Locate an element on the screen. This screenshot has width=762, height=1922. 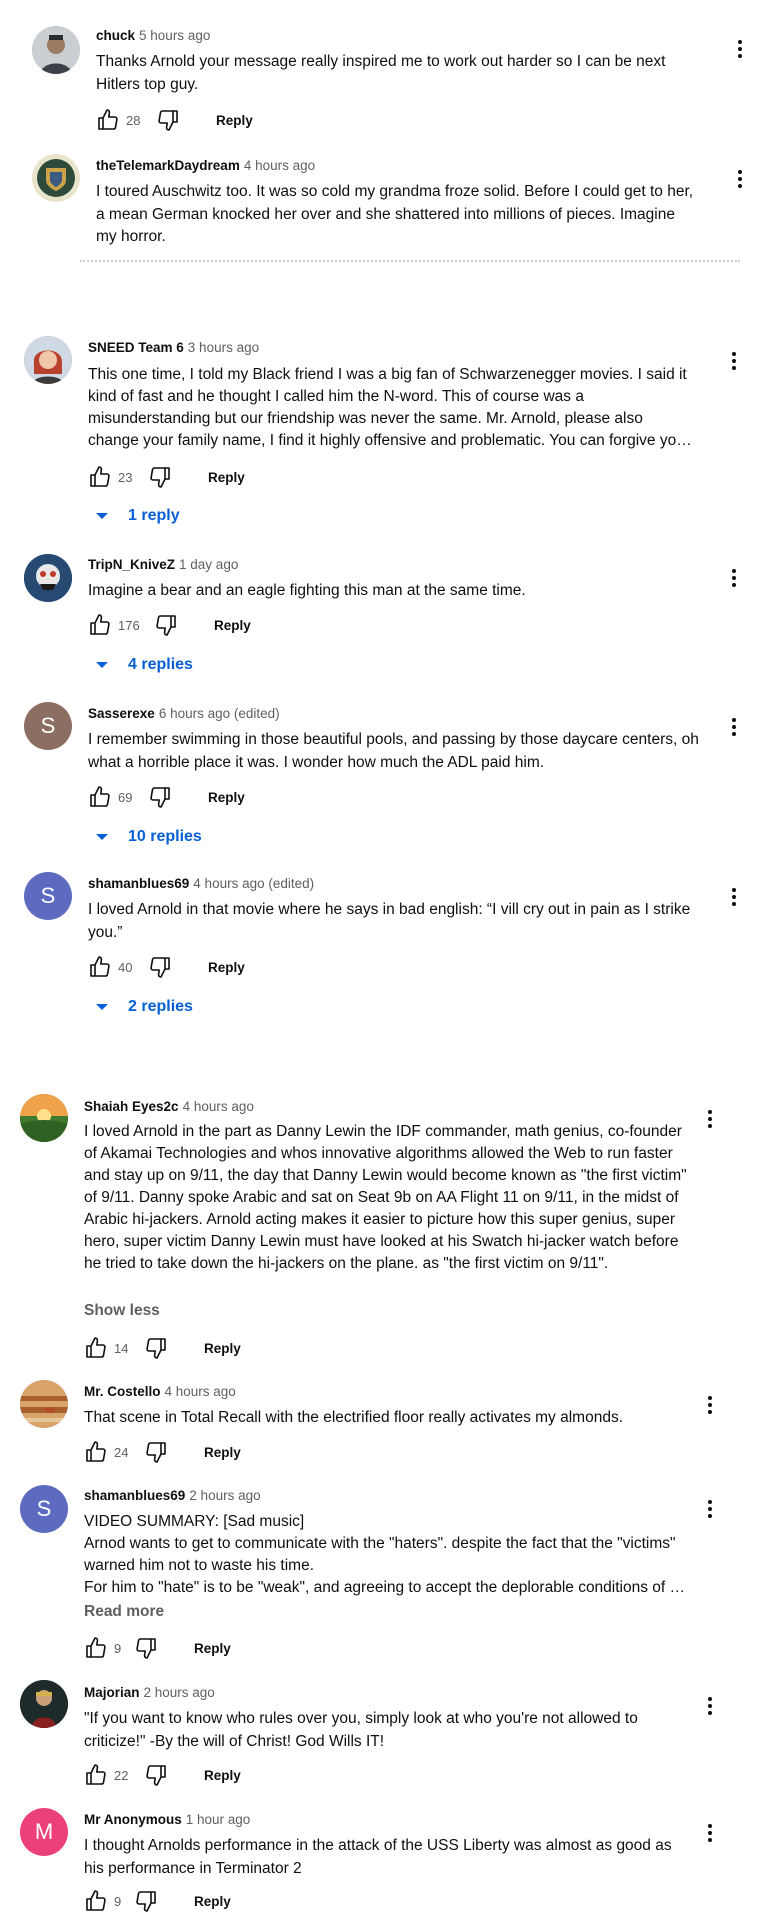
view-replies-button: 10 replies is located at coordinates (146, 837).